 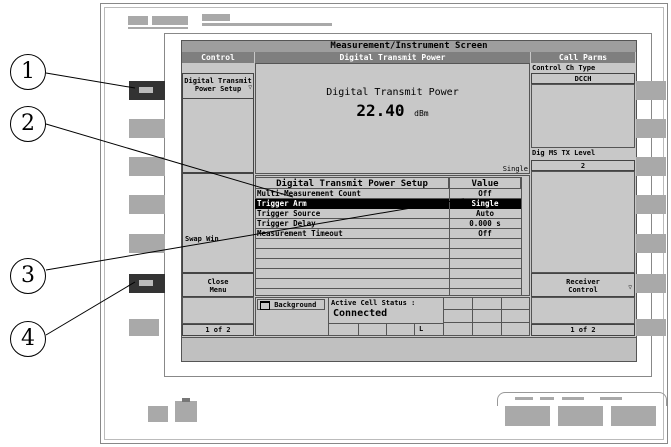 I want to click on callout-4: 4, so click(x=28, y=339).